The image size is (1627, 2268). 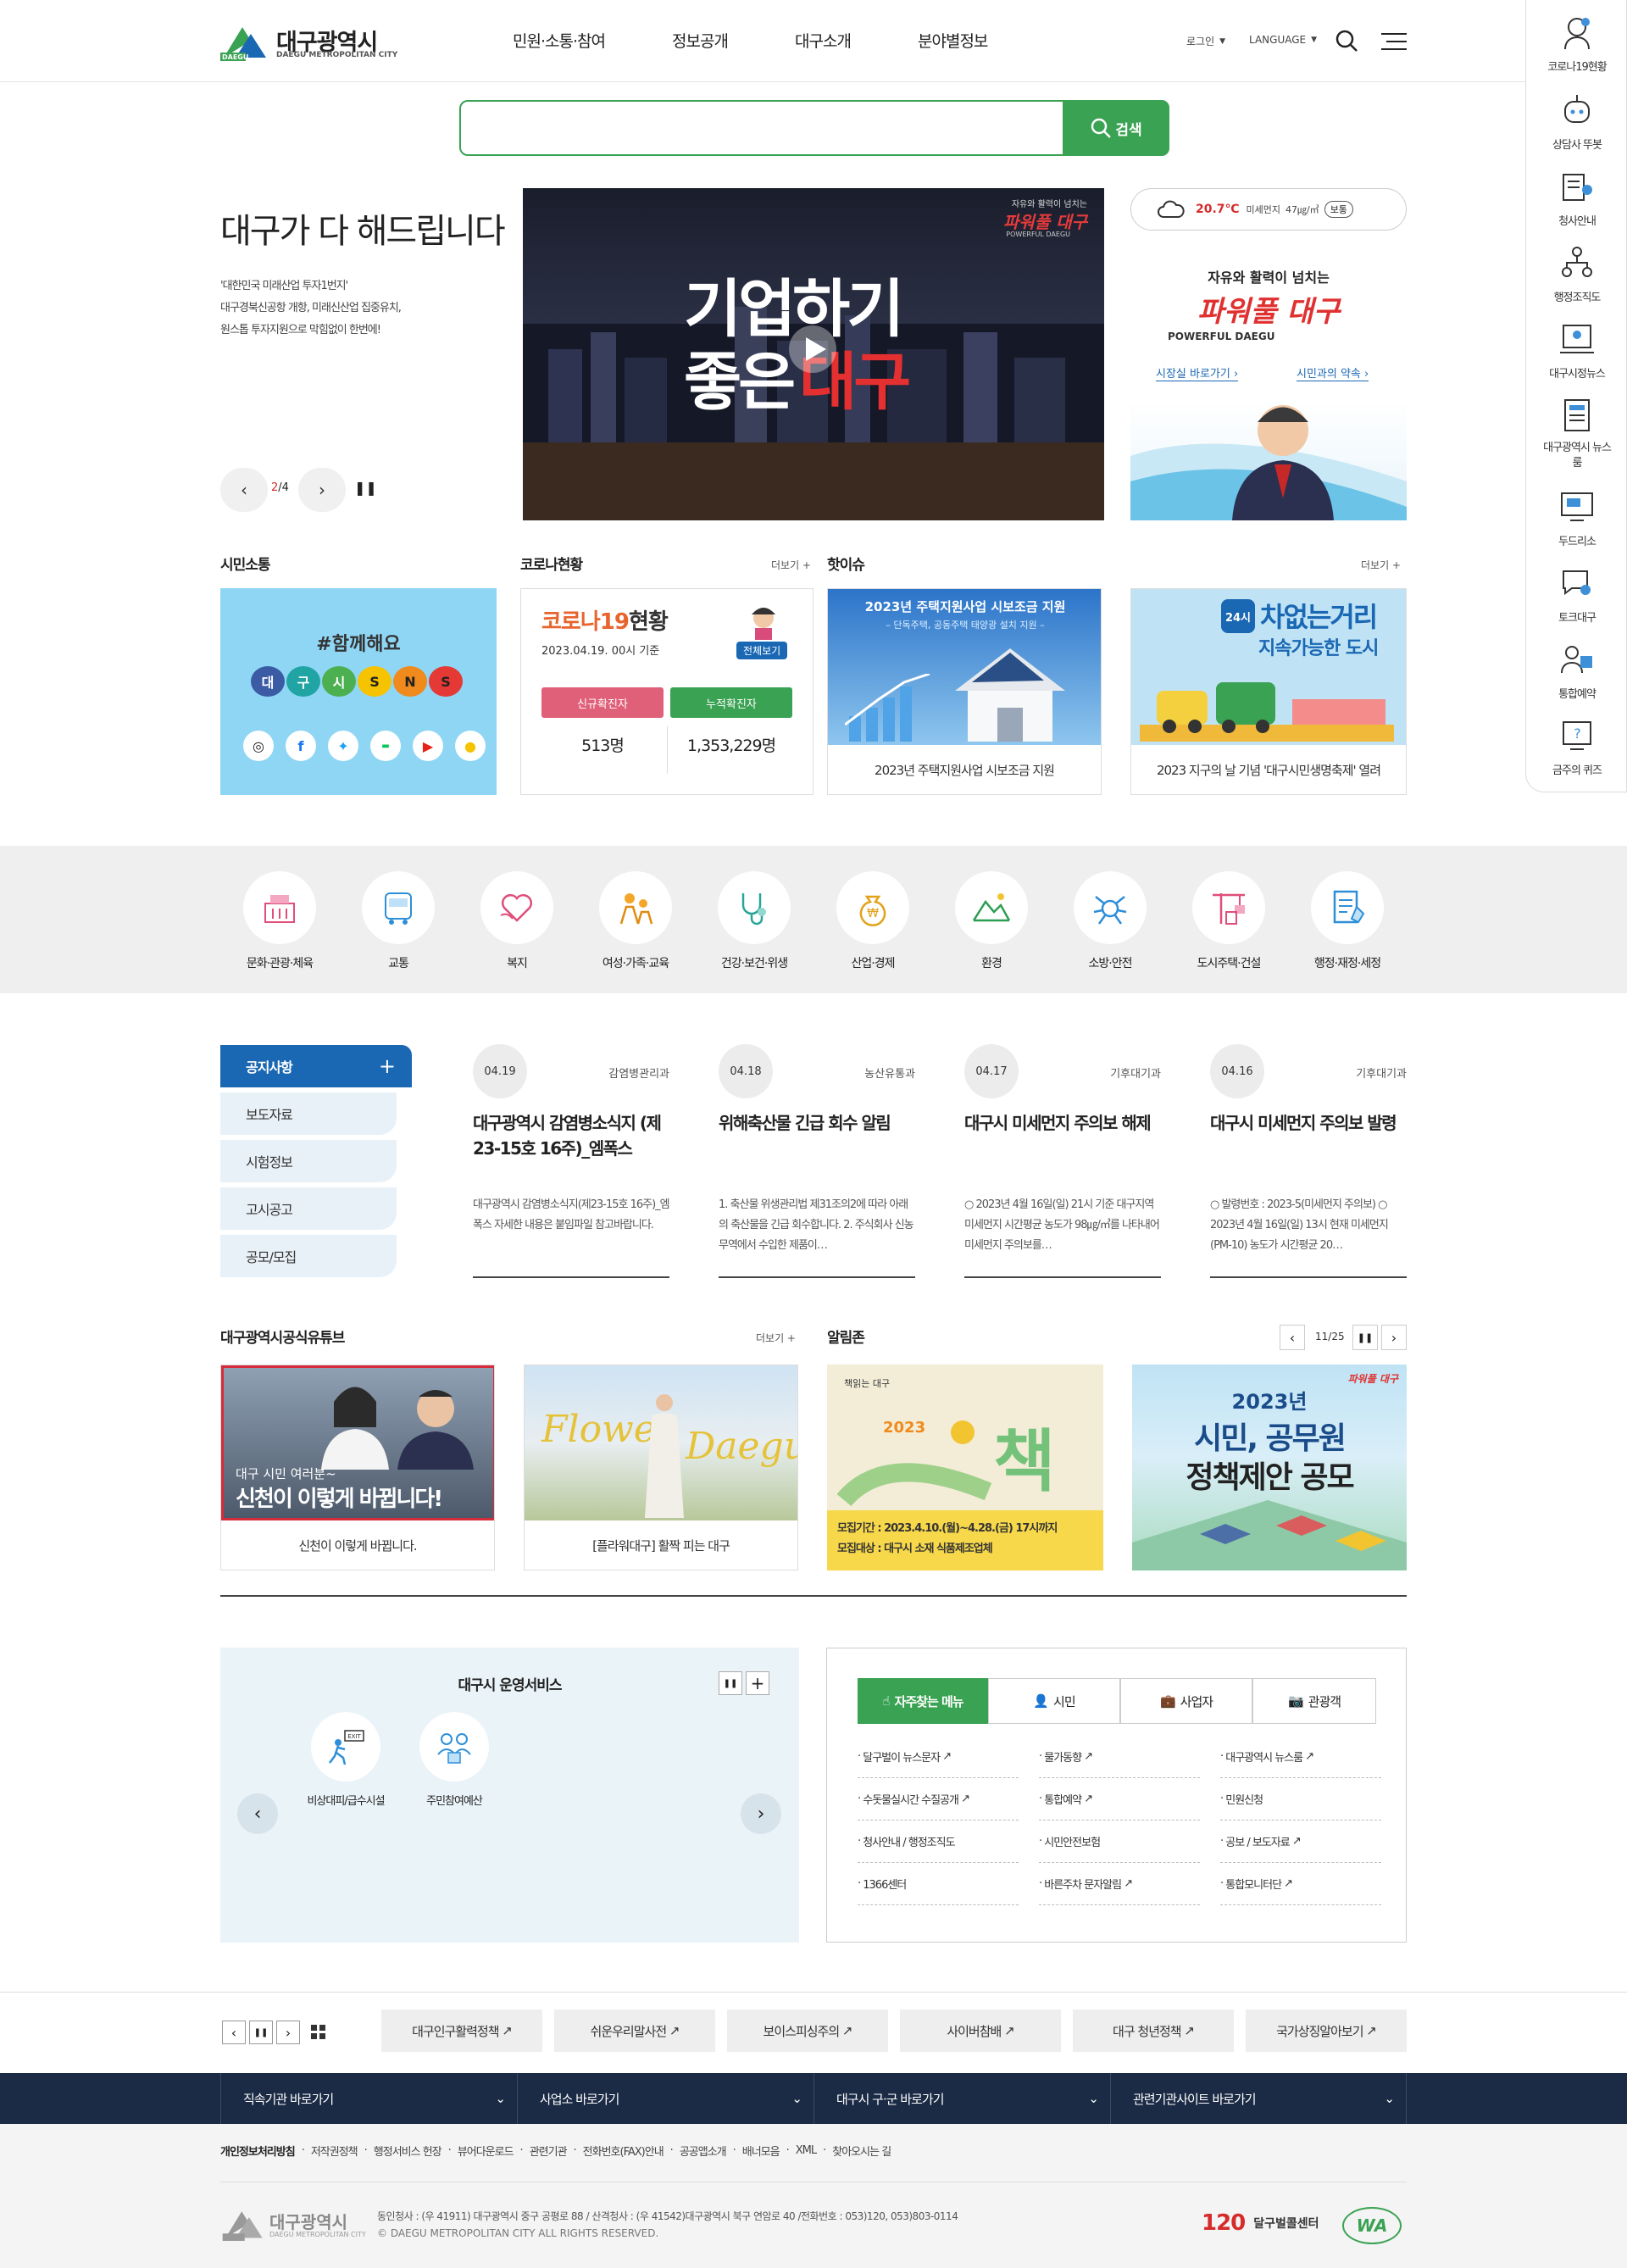 What do you see at coordinates (1577, 434) in the screenshot?
I see `quick-newsroom: 대구광역시 뉴스룸` at bounding box center [1577, 434].